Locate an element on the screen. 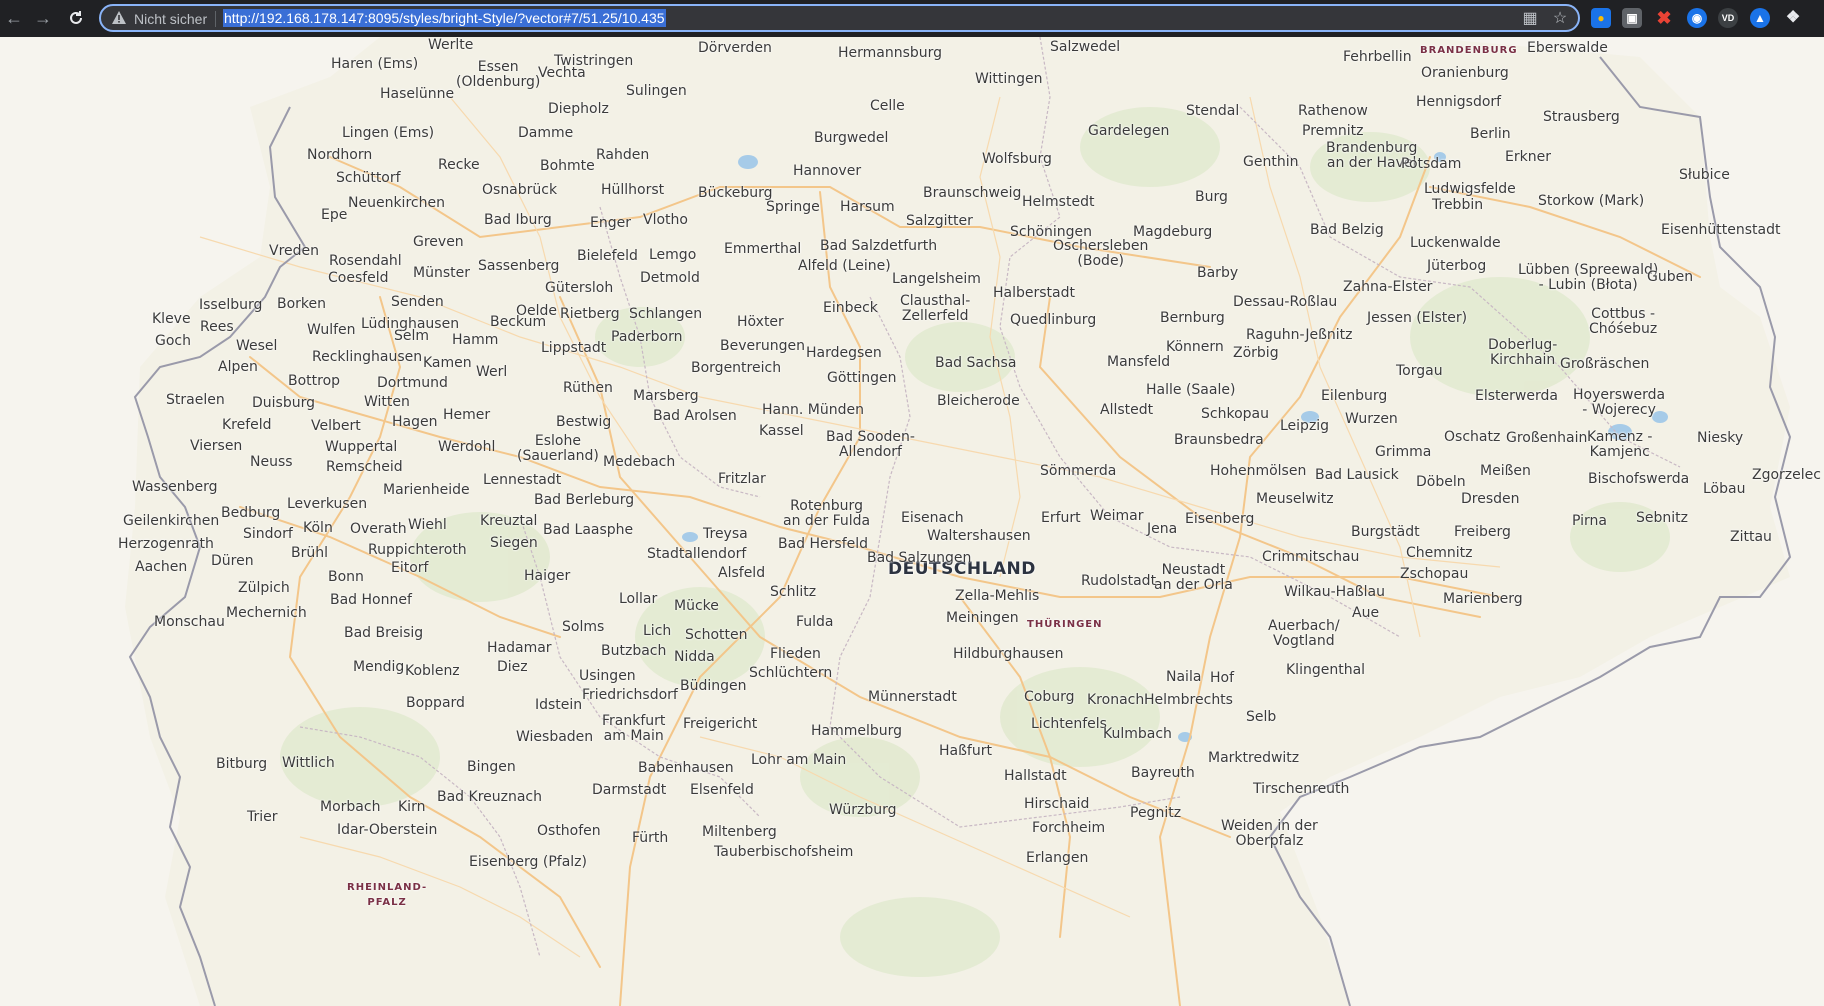 The width and height of the screenshot is (1824, 1006). city-label-idstein: Idstein is located at coordinates (559, 705).